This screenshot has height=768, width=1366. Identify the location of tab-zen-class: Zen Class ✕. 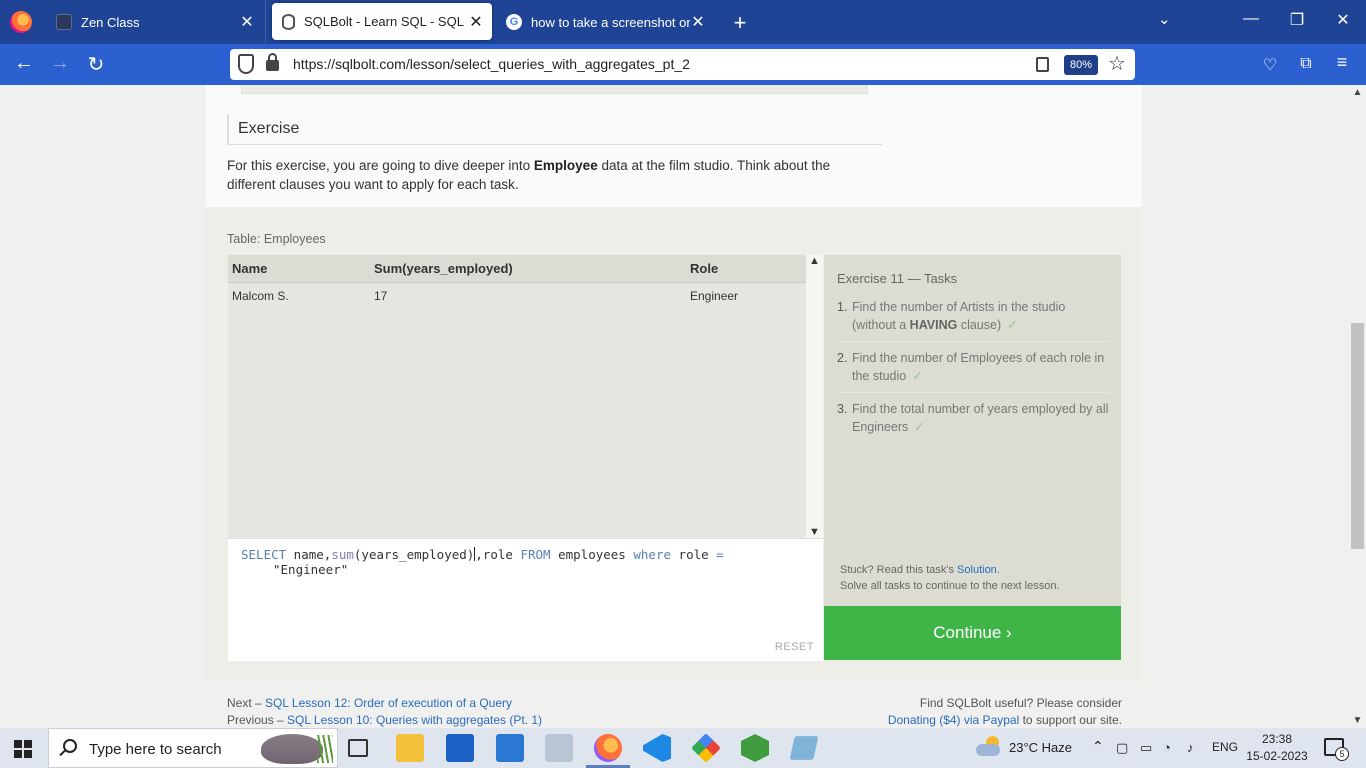
(155, 22).